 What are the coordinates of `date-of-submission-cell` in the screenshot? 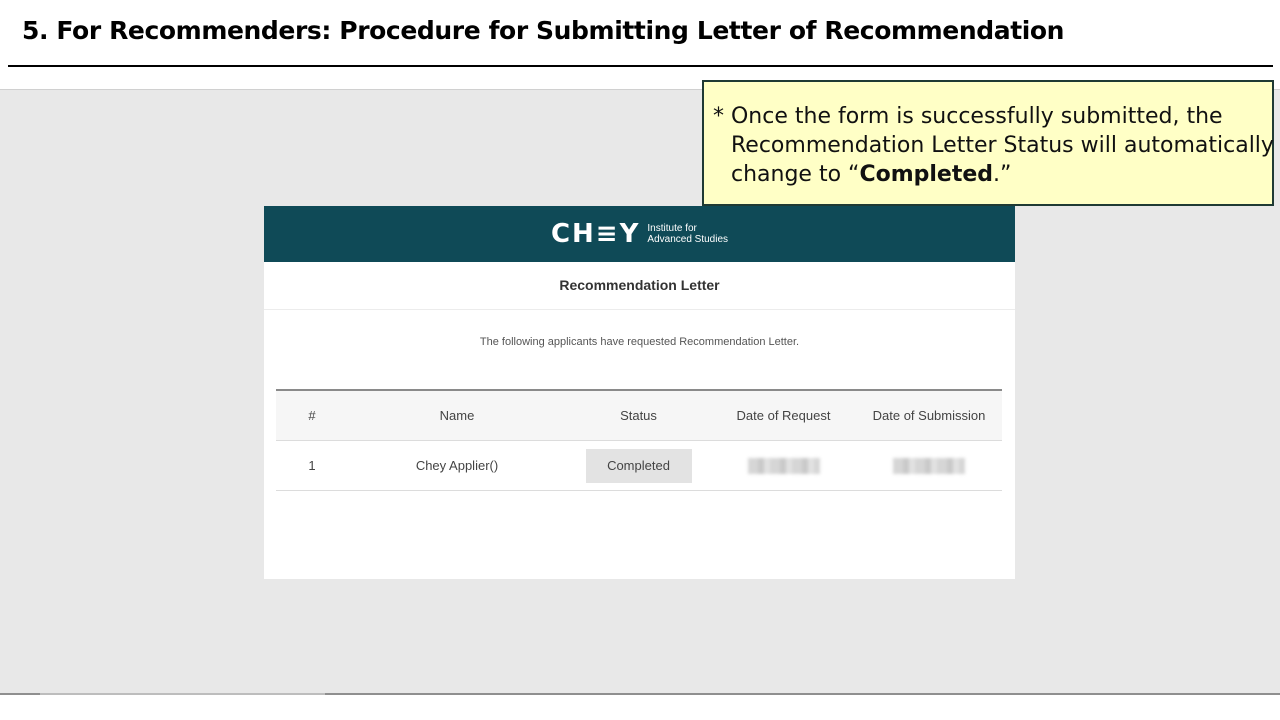 It's located at (929, 465).